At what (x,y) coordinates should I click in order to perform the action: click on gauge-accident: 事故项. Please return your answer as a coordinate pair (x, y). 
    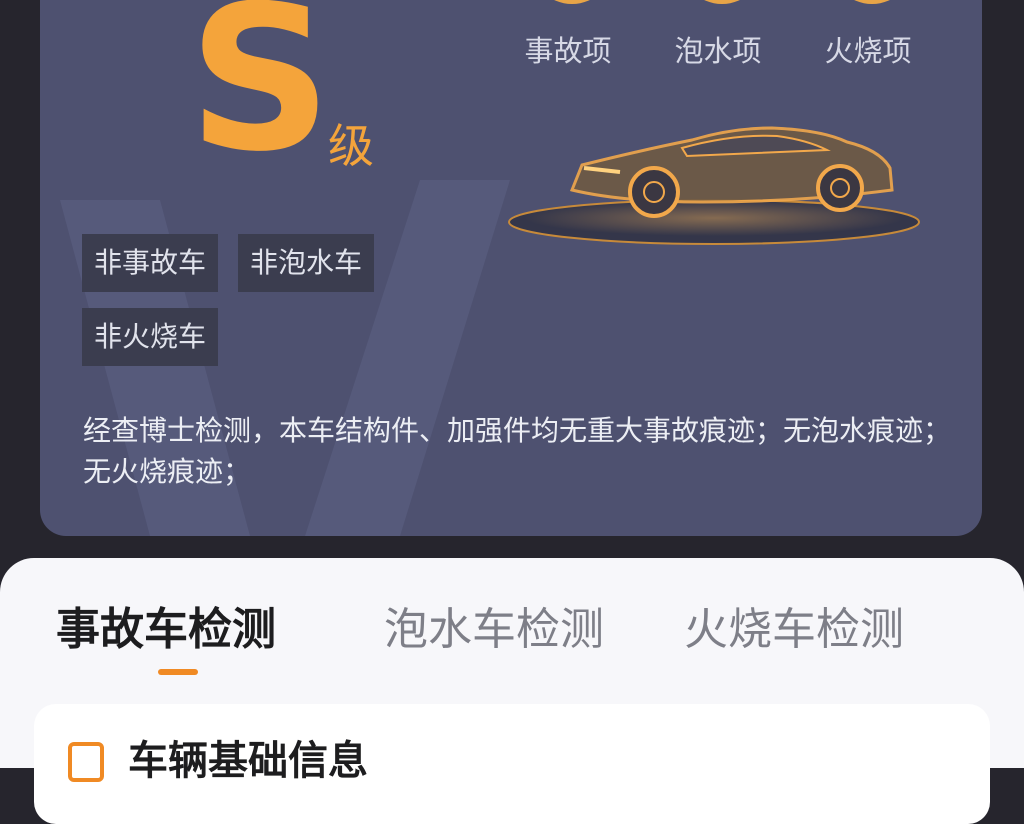
    Looking at the image, I should click on (568, 34).